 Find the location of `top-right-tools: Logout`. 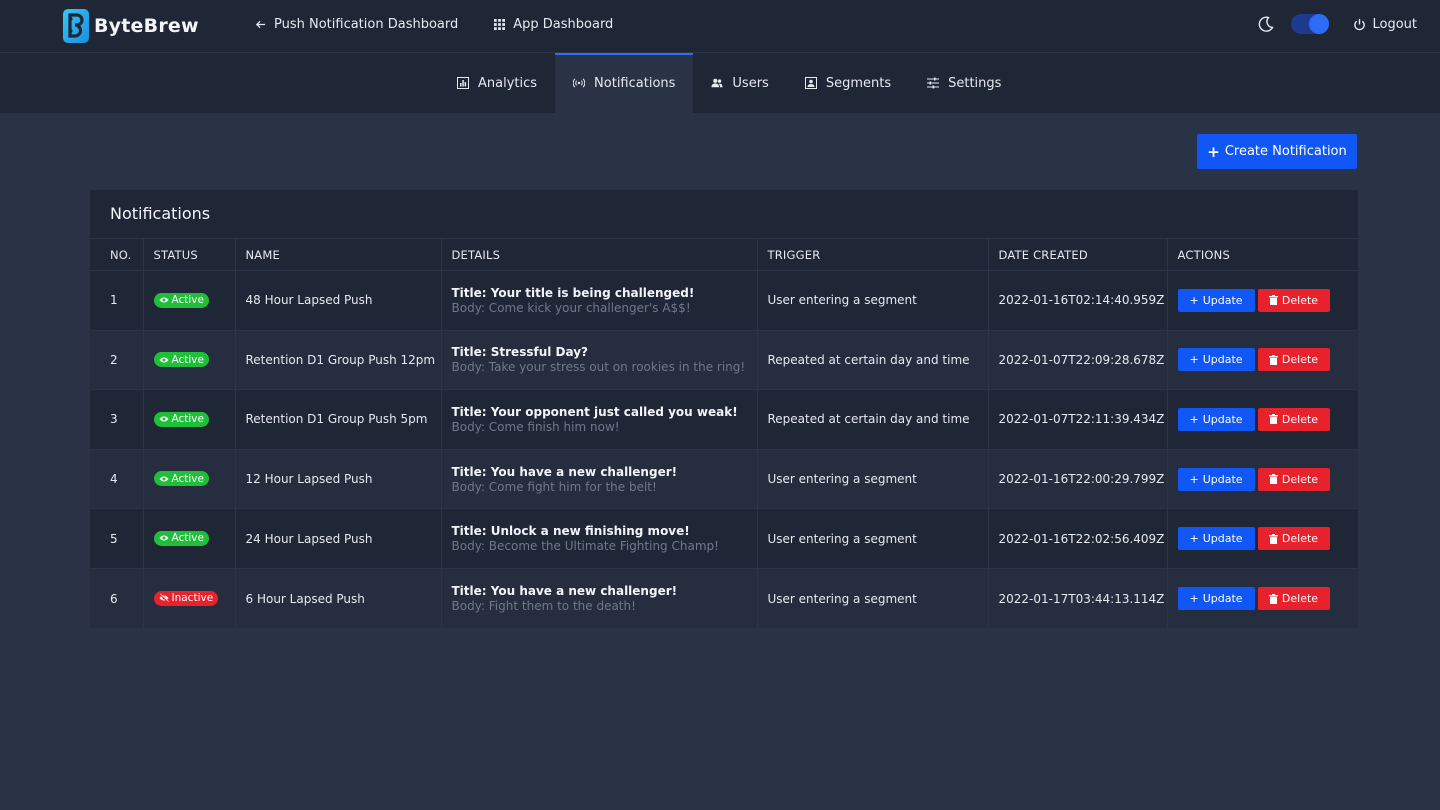

top-right-tools: Logout is located at coordinates (1337, 24).